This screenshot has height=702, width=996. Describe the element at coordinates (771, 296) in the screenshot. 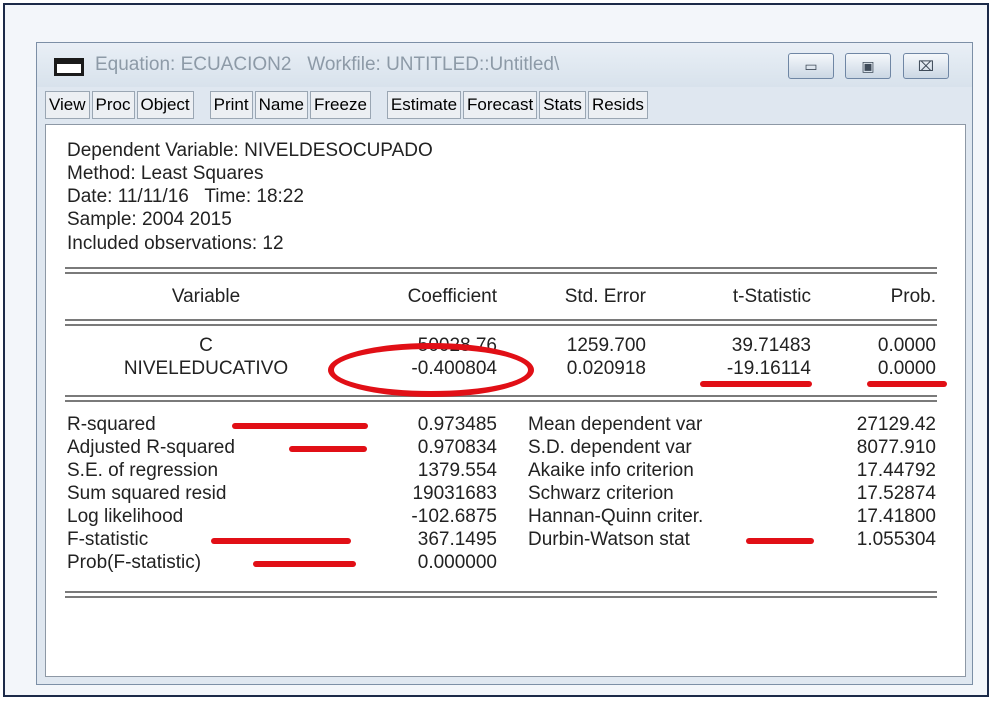

I see `col-t-statistic: t-Statistic` at that location.